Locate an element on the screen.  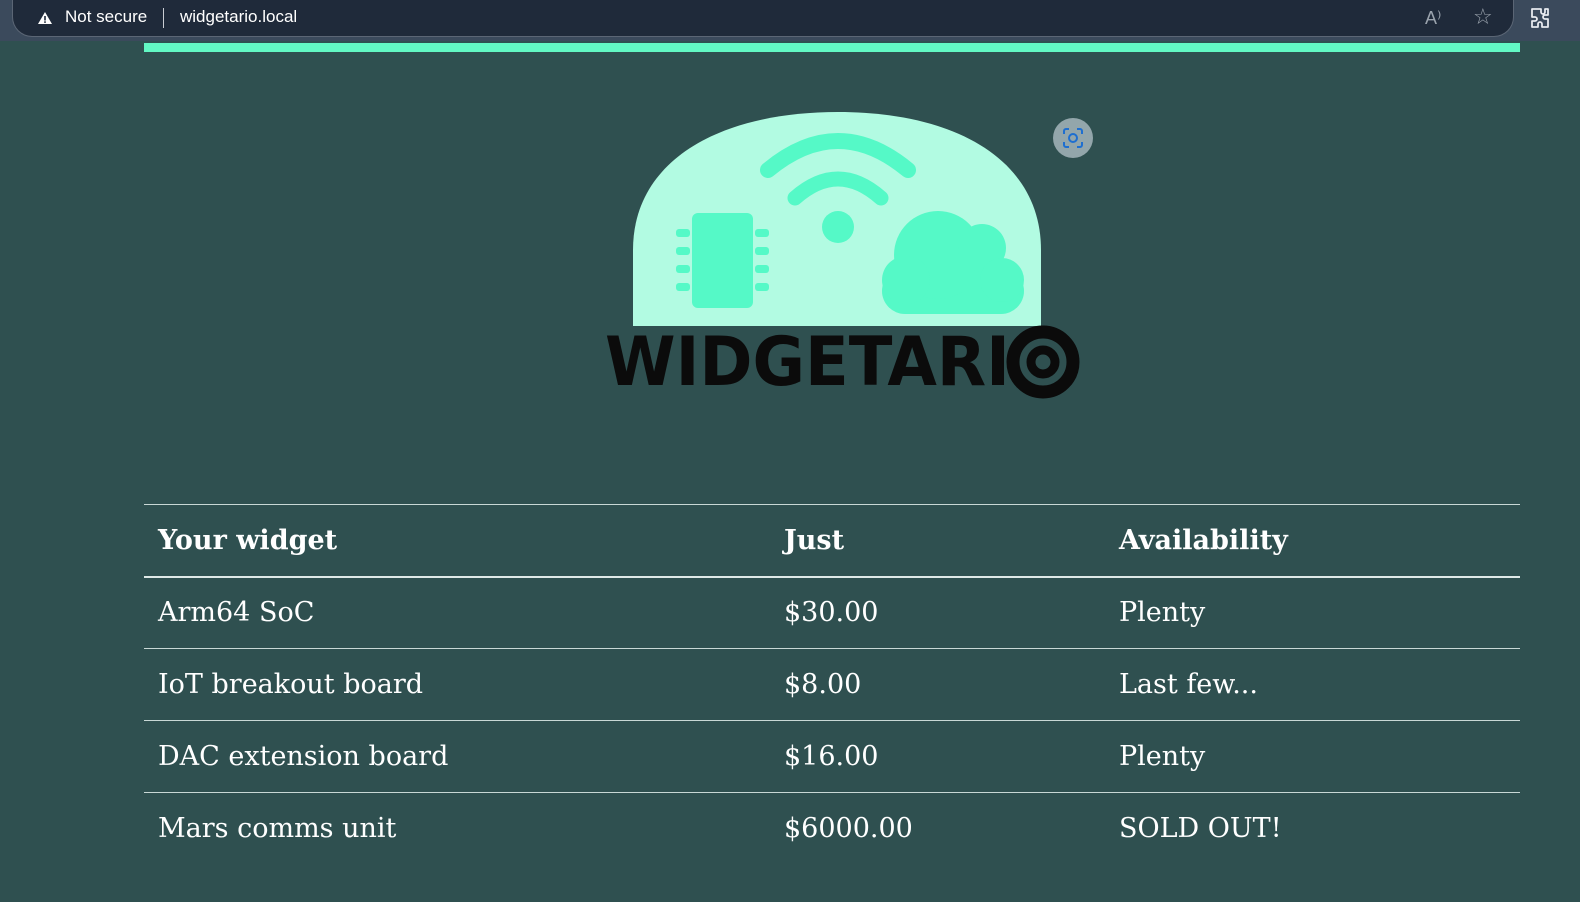
price-cell: $6000.00 is located at coordinates (848, 829).